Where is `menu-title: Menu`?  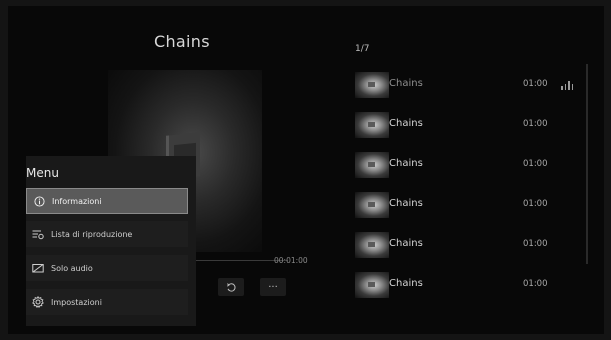
menu-title: Menu is located at coordinates (42, 173).